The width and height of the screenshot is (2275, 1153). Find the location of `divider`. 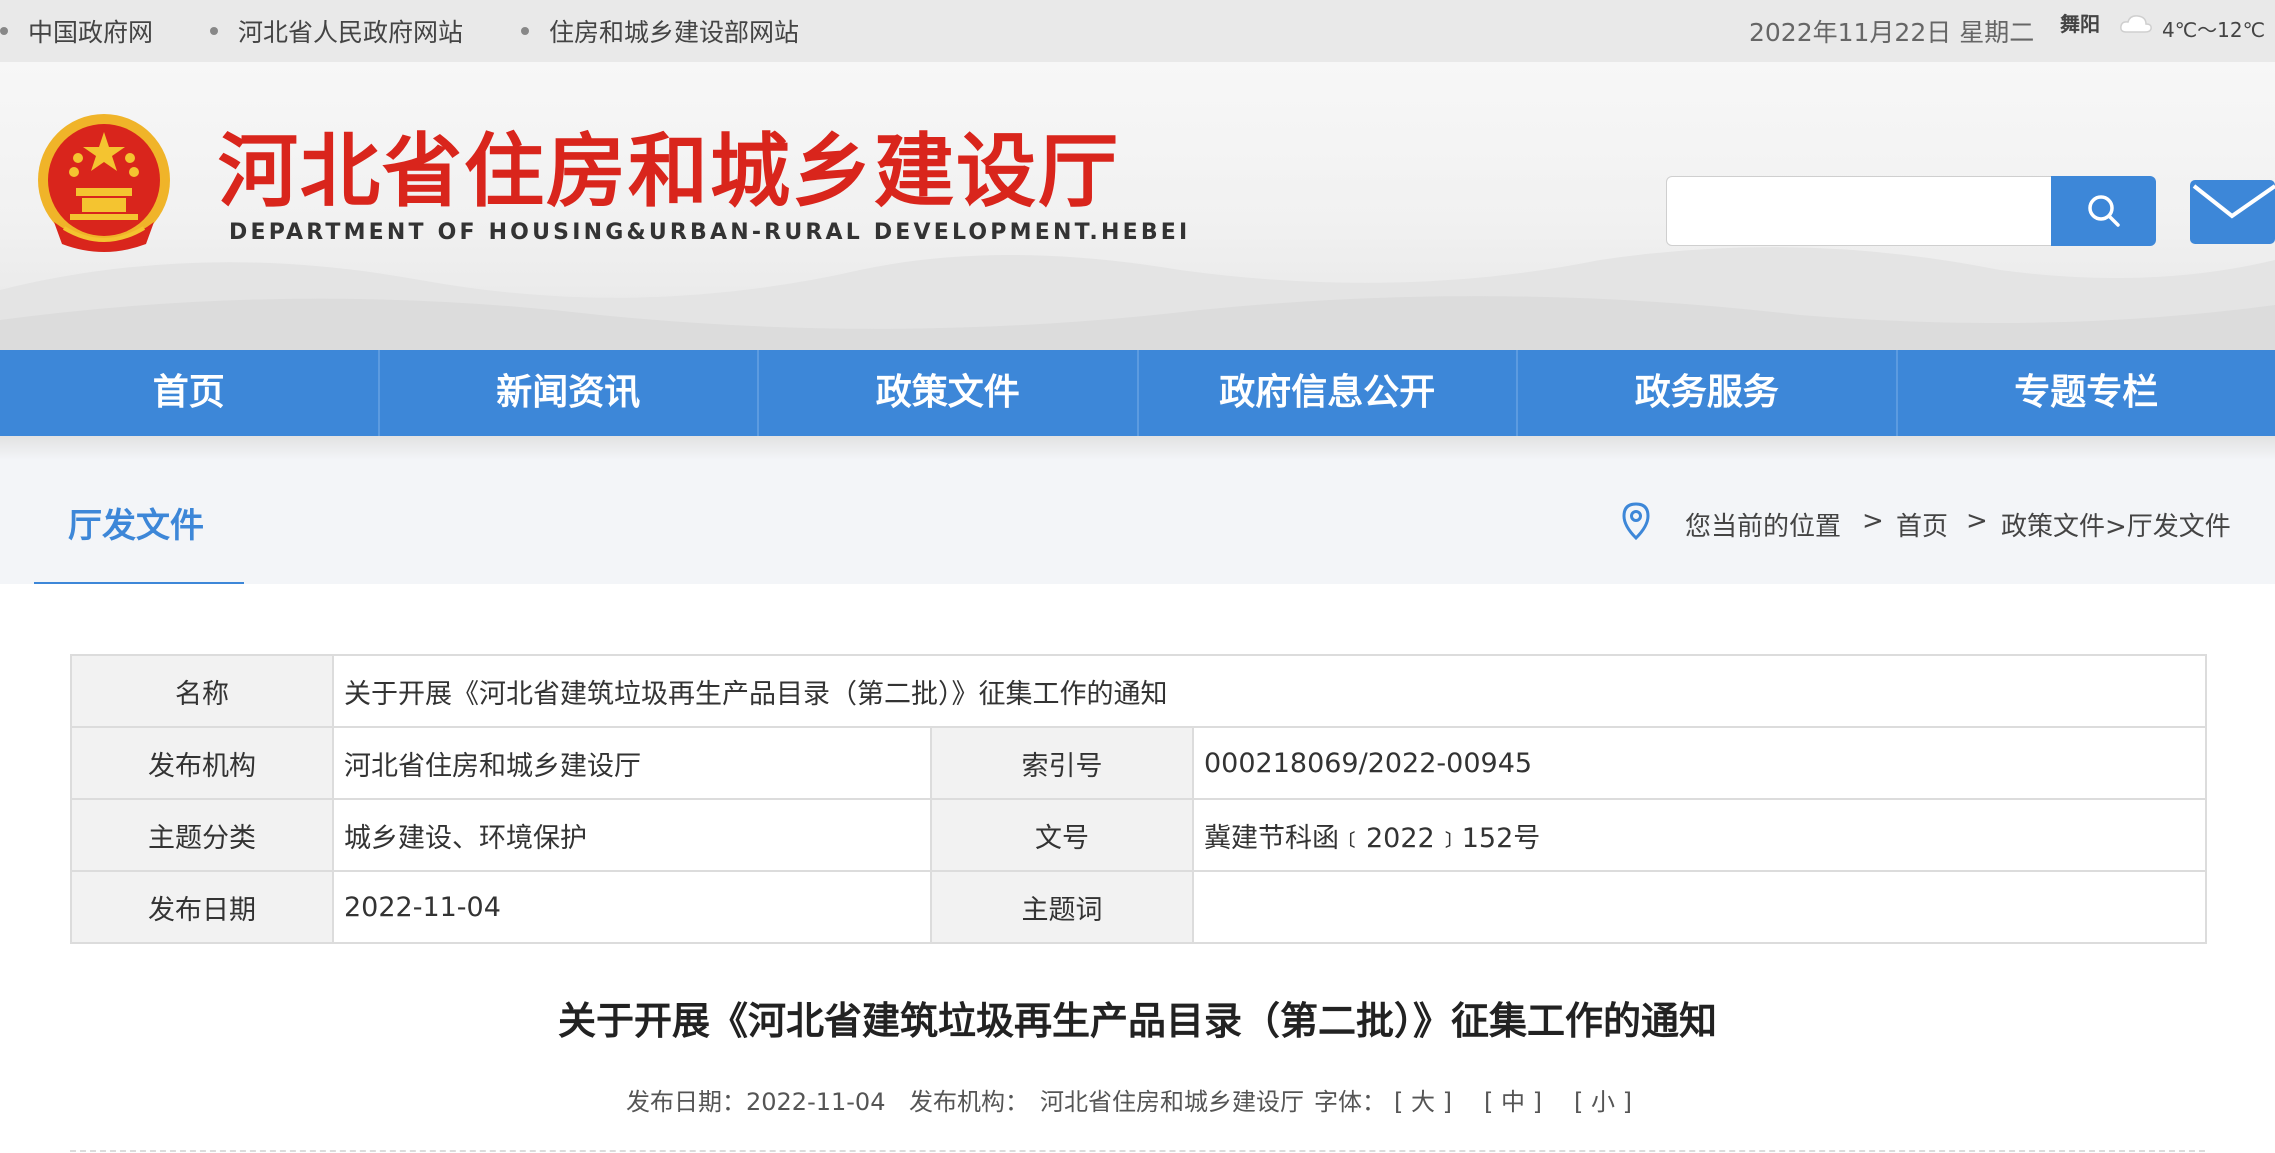

divider is located at coordinates (1137, 1151).